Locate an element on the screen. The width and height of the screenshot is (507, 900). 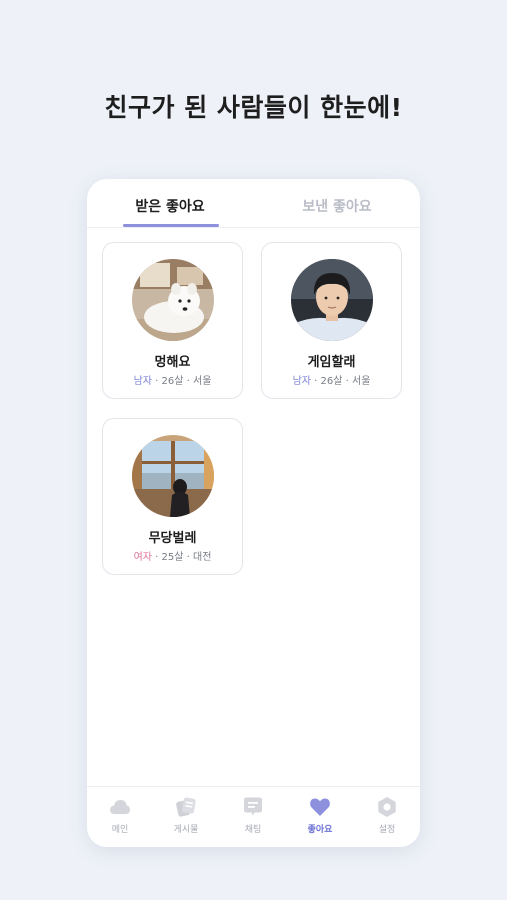
profile-age: 25살 is located at coordinates (172, 557).